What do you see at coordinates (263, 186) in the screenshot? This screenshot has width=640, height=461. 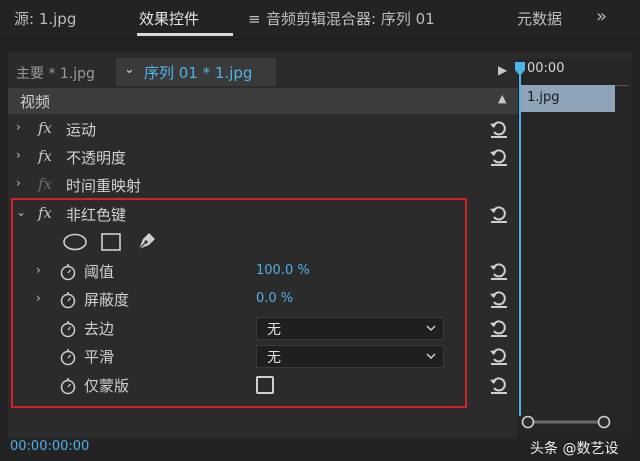 I see `effect-row-time-remapping: › fx 时间重映射` at bounding box center [263, 186].